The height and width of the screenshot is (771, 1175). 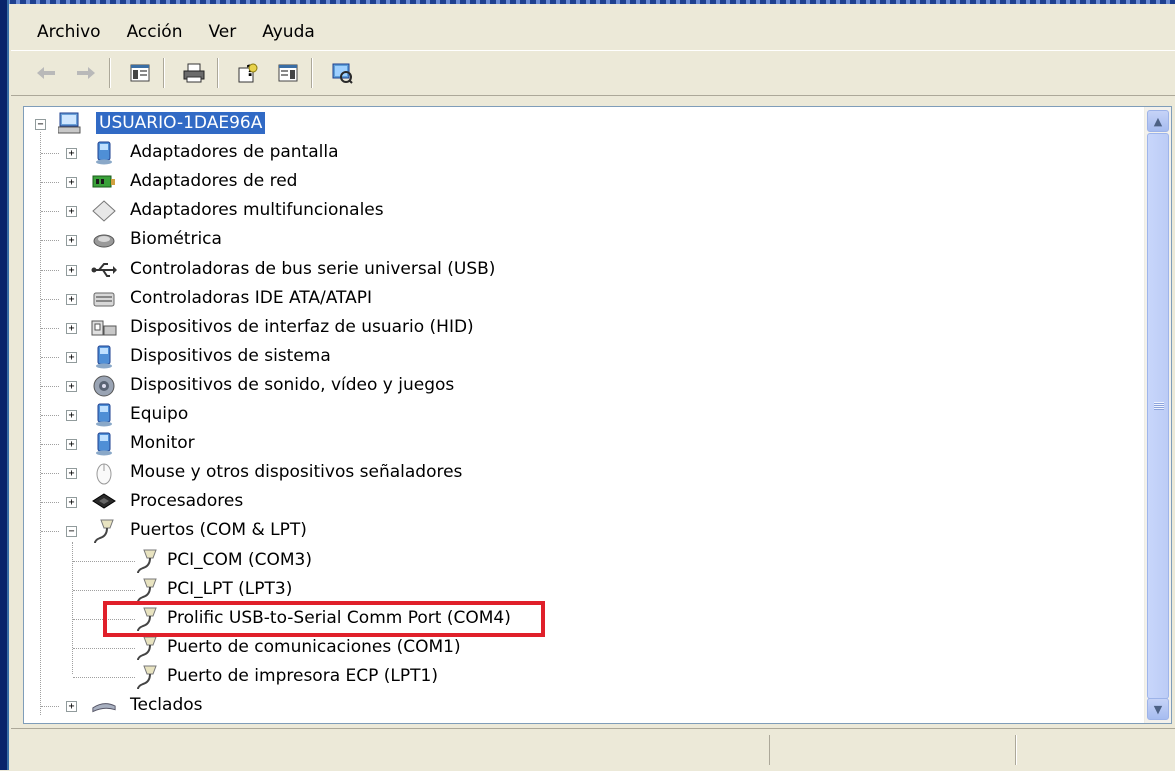 I want to click on menu-ayuda: Ayuda, so click(x=289, y=32).